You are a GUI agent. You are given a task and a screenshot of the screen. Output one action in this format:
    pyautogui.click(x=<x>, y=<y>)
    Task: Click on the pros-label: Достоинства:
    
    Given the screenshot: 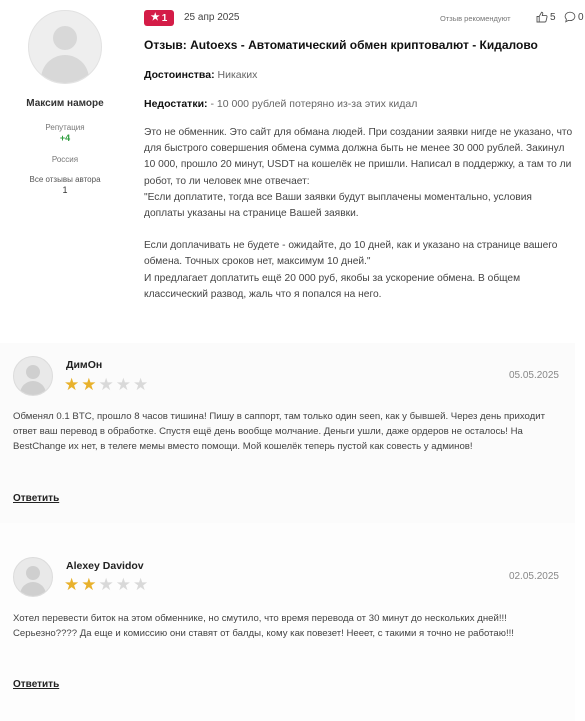 What is the action you would take?
    pyautogui.click(x=179, y=75)
    